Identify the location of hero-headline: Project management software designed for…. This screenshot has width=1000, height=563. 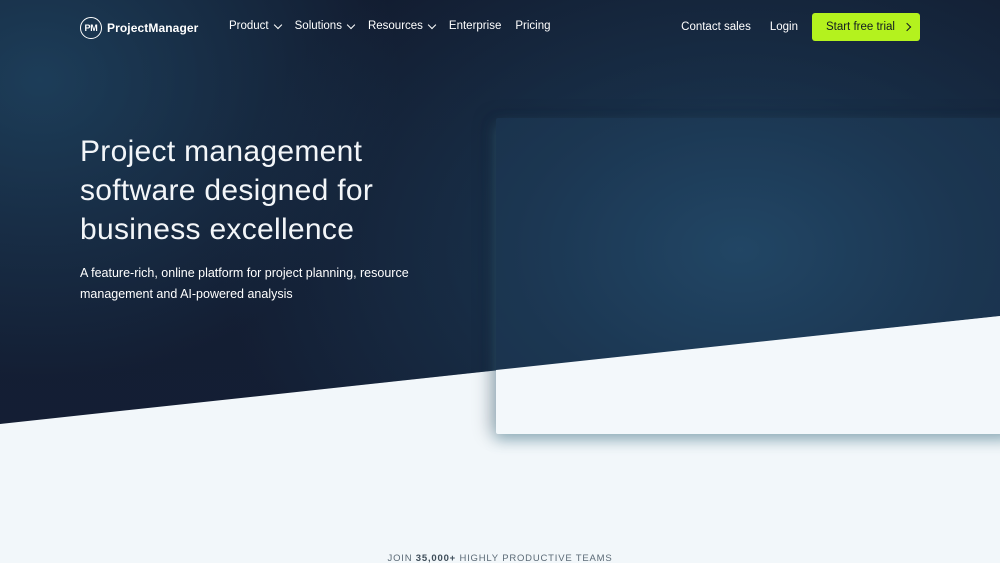
(227, 190).